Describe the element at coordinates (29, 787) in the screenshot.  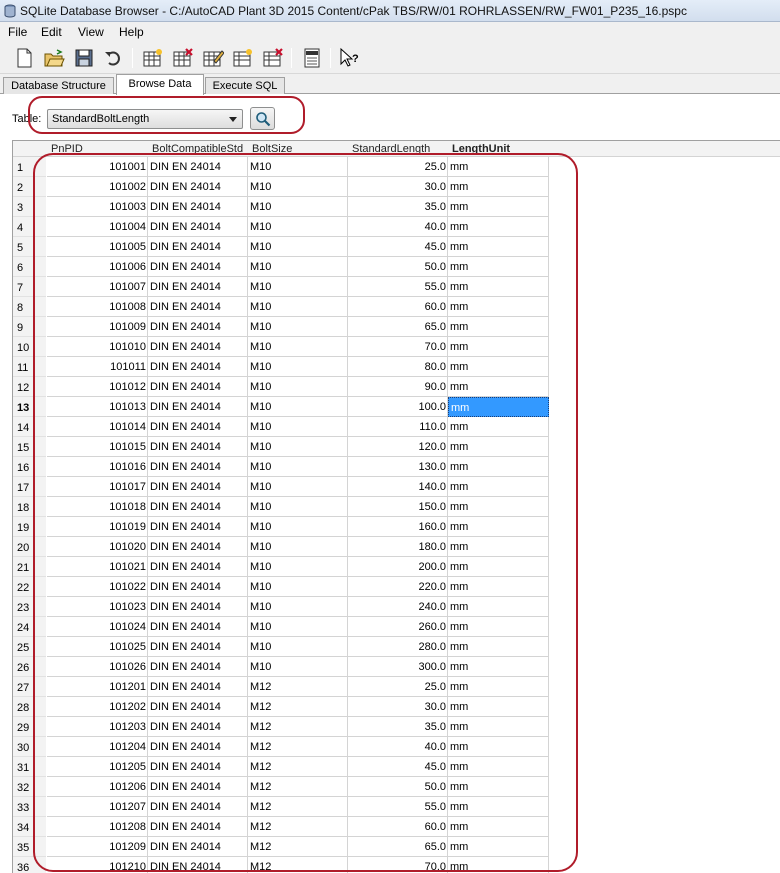
I see `row-number: 32` at that location.